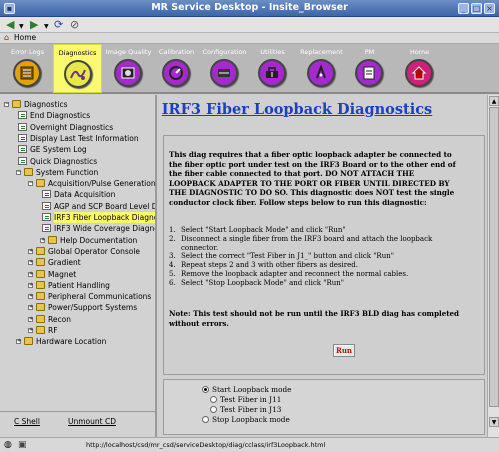 The height and width of the screenshot is (452, 499). What do you see at coordinates (77, 183) in the screenshot?
I see `tree-item: − Acquisition/Pulse Generation` at bounding box center [77, 183].